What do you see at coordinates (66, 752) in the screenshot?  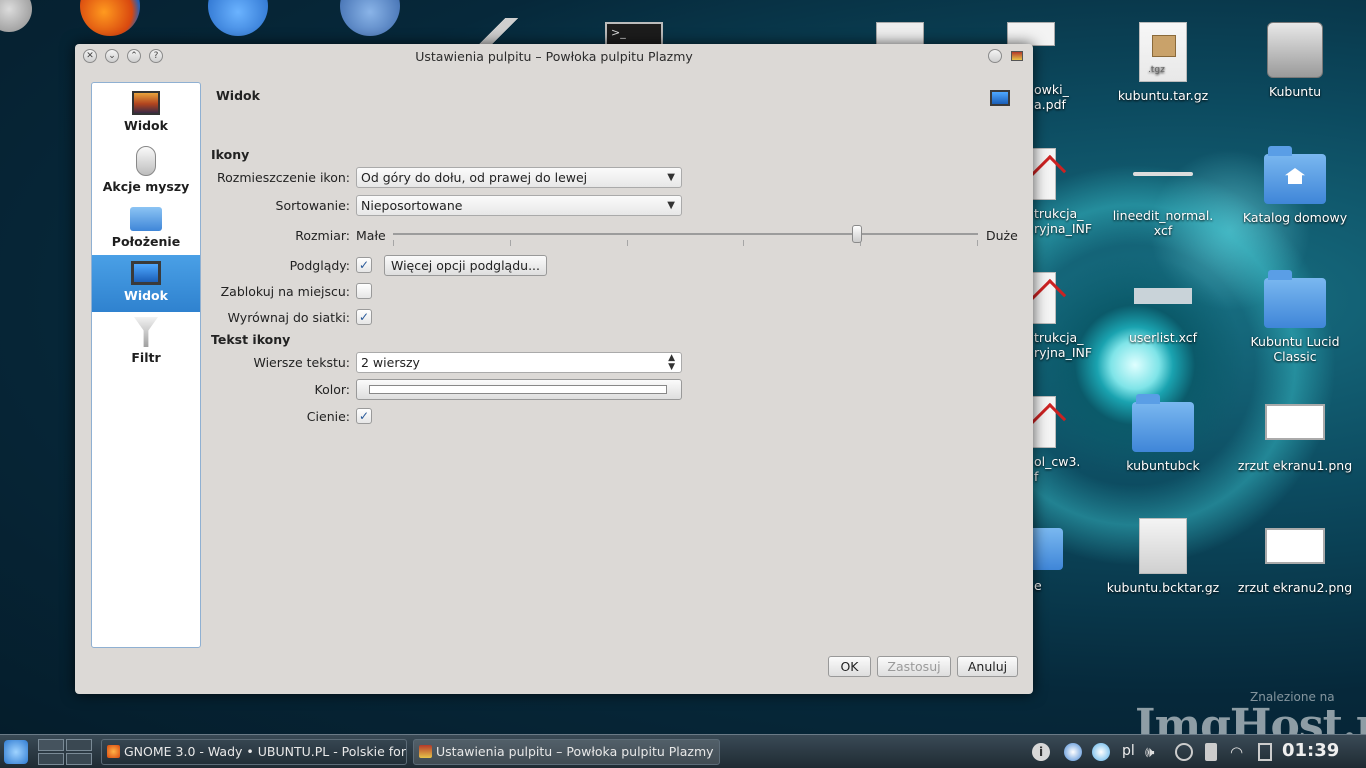 I see `pager` at bounding box center [66, 752].